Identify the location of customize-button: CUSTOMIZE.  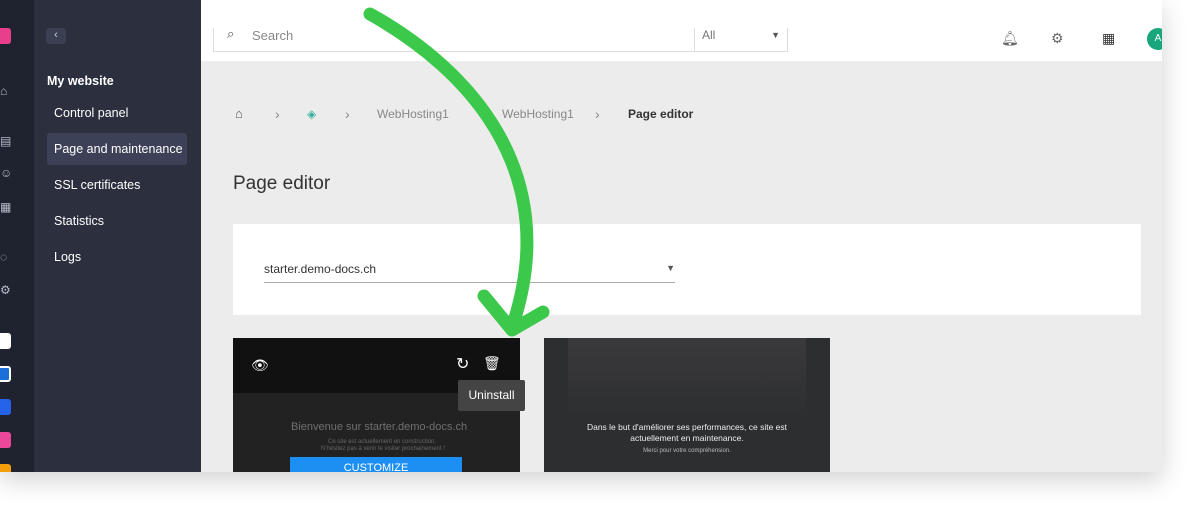
(376, 464).